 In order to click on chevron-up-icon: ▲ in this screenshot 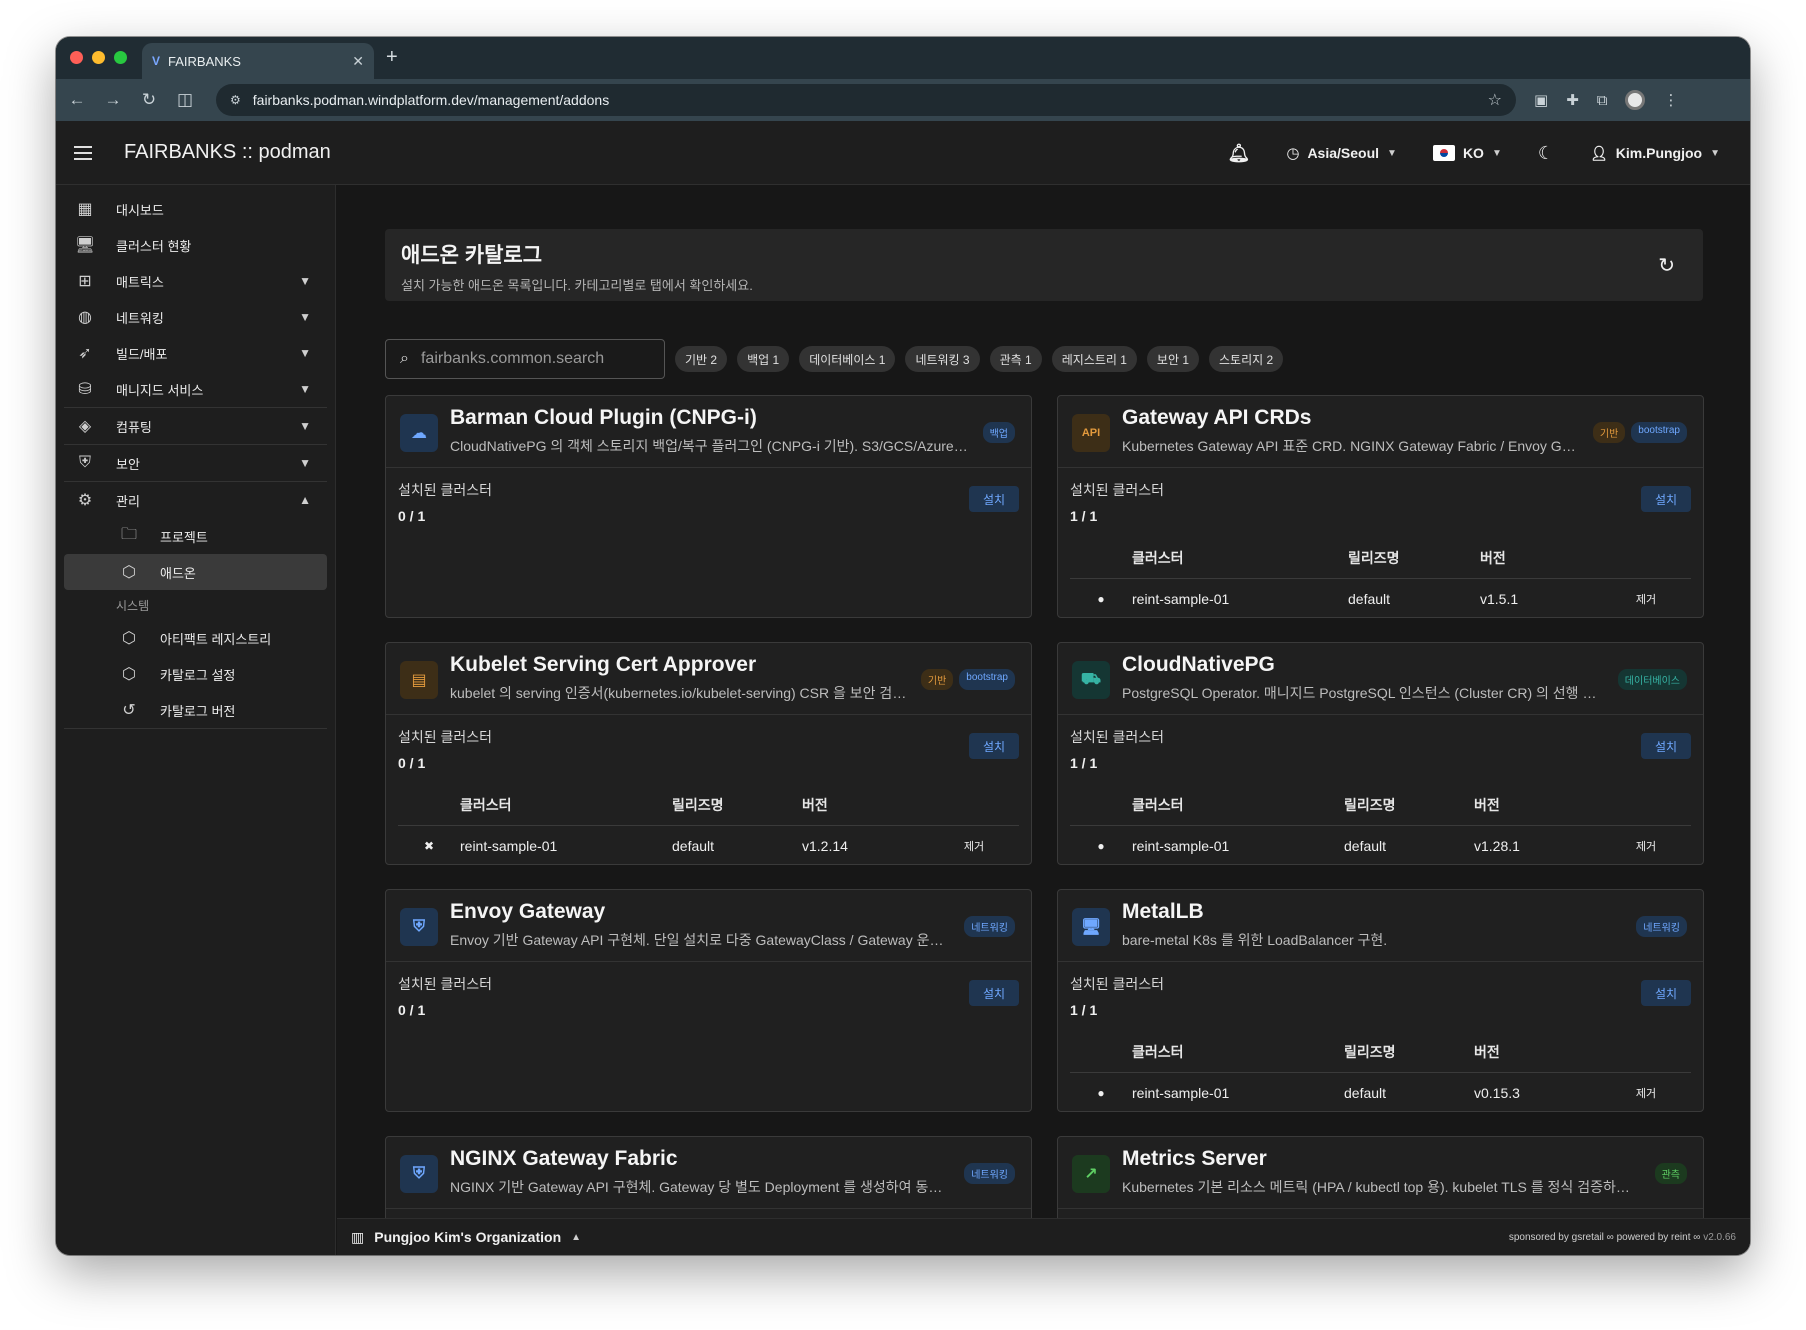, I will do `click(576, 1237)`.